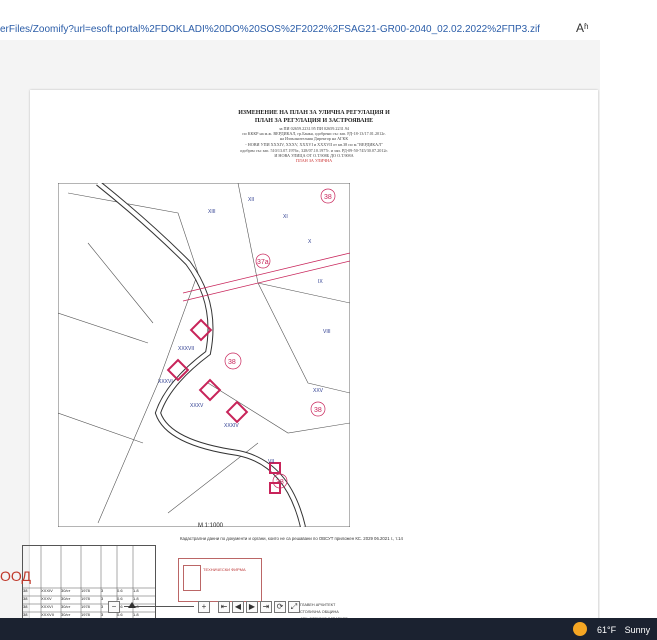  Describe the element at coordinates (266, 607) in the screenshot. I see `last-page-button: ⇥` at that location.